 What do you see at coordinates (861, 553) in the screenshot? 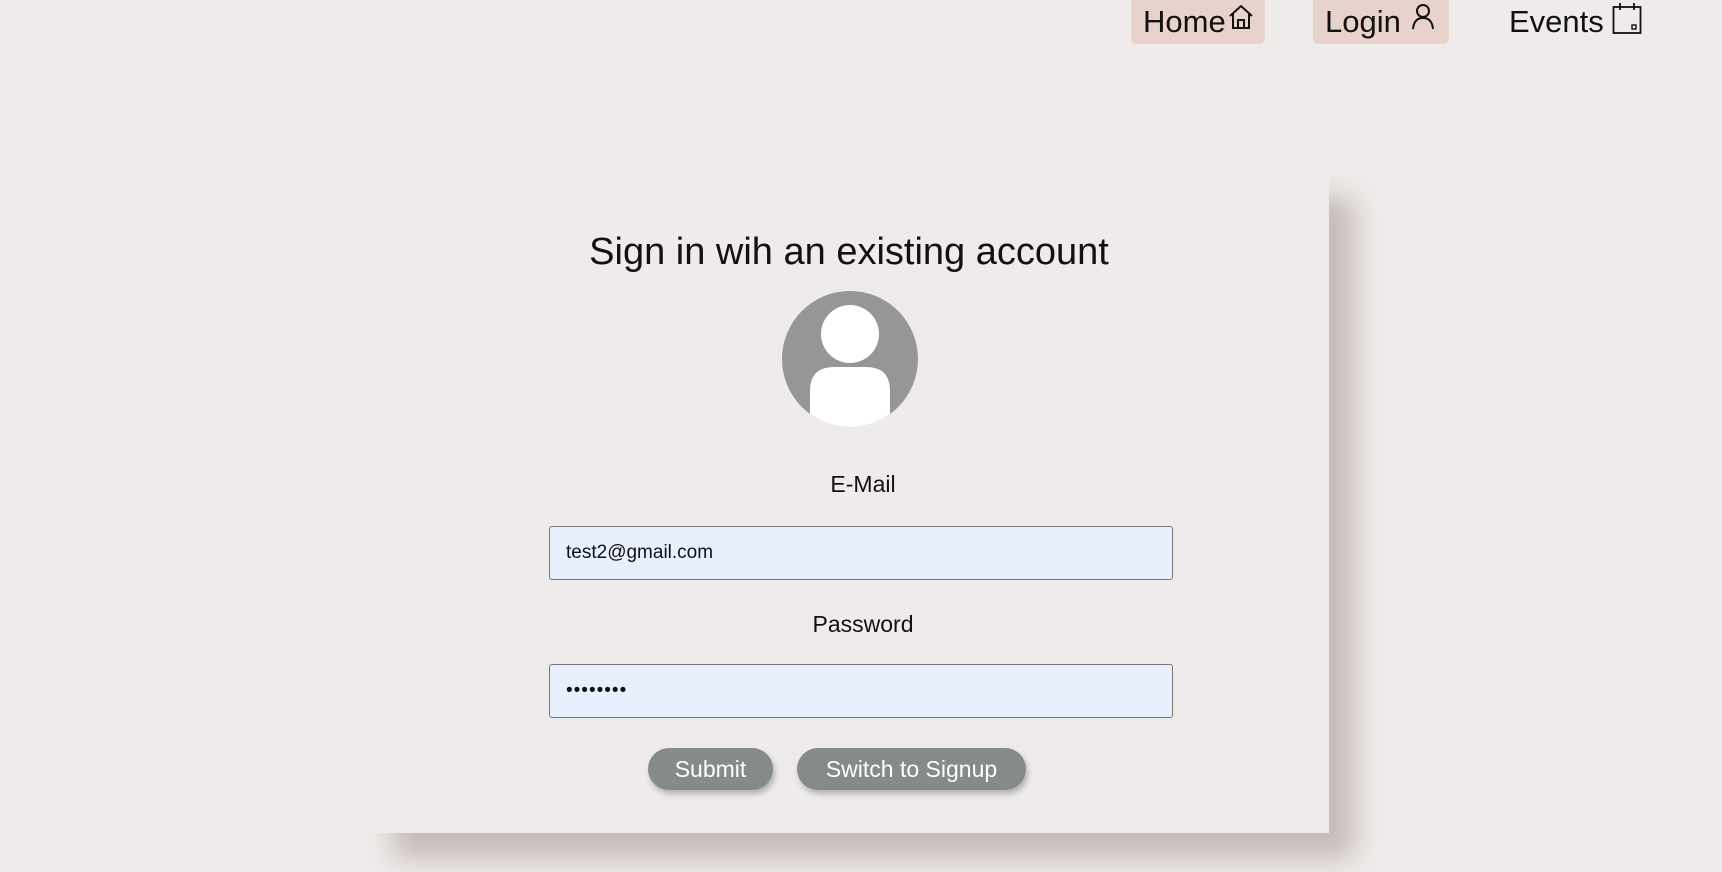
I see `email-field` at bounding box center [861, 553].